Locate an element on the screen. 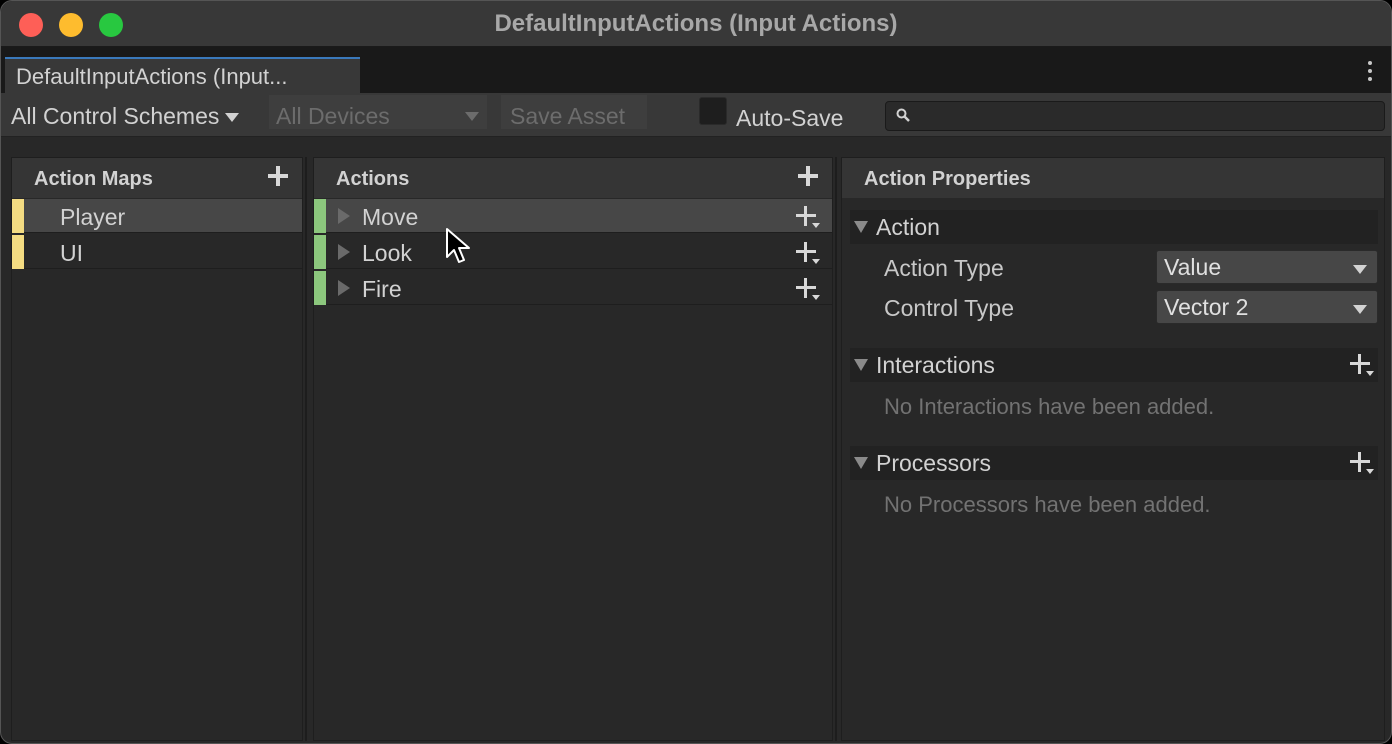 Image resolution: width=1392 pixels, height=744 pixels. processors-empty-message: No Processors have been added. is located at coordinates (1047, 504).